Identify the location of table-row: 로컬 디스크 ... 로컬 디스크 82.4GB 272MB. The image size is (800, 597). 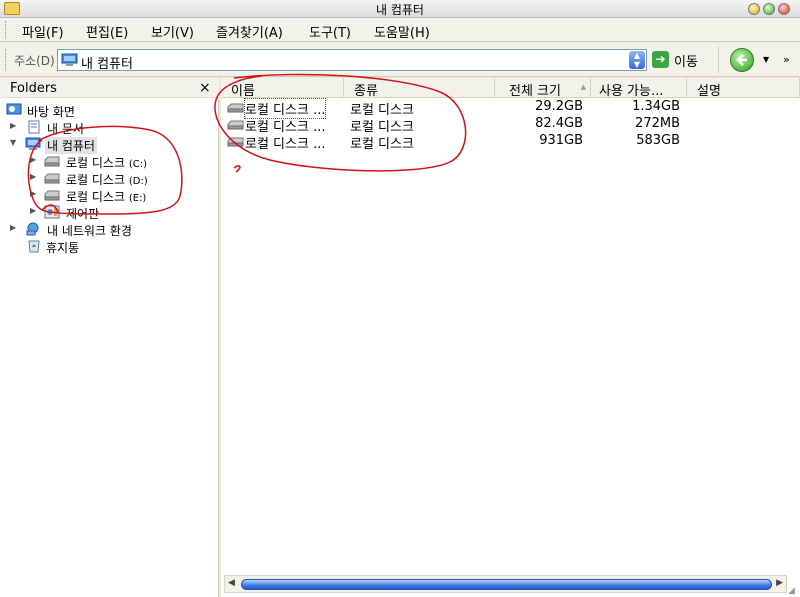
(510, 125).